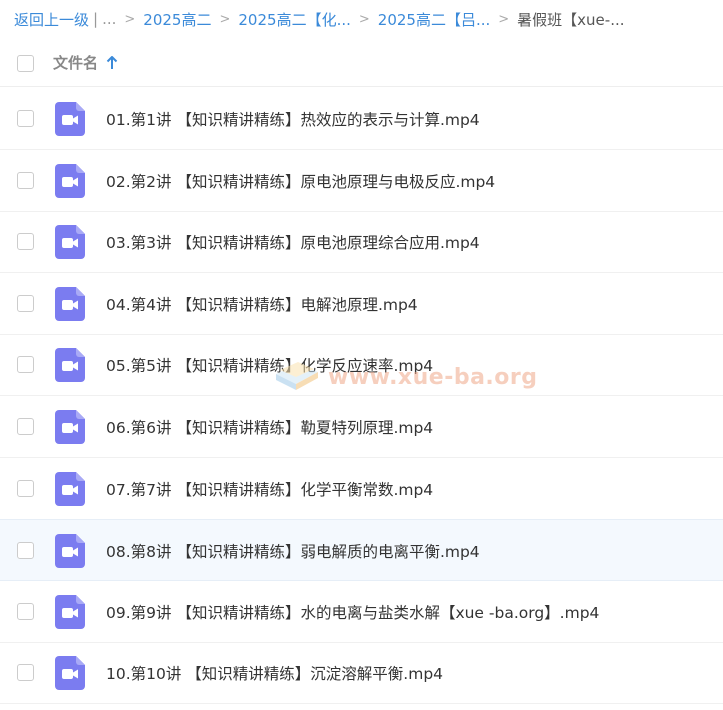 Image resolution: width=723 pixels, height=710 pixels. Describe the element at coordinates (274, 673) in the screenshot. I see `file-name: 10.第10讲 【知识精讲精练】沉淀溶解平衡.mp4` at that location.